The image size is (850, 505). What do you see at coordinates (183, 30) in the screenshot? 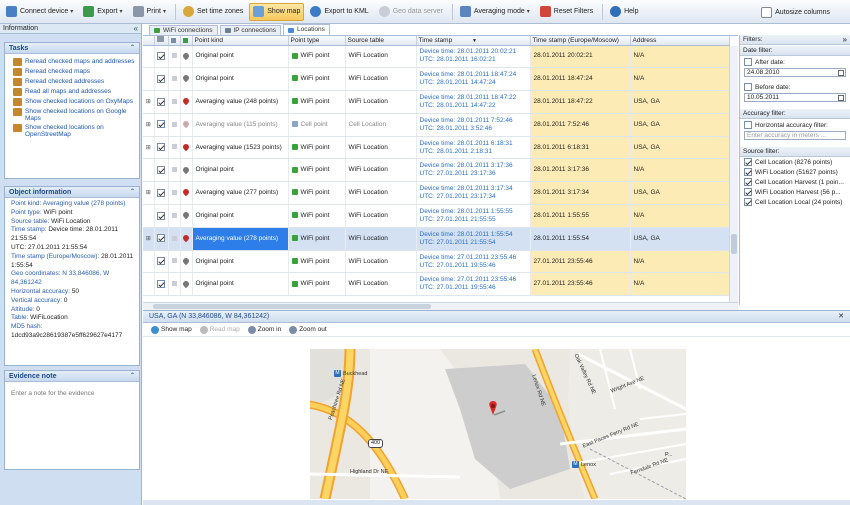
I see `tab-wifi-connections: WiFi connections` at bounding box center [183, 30].